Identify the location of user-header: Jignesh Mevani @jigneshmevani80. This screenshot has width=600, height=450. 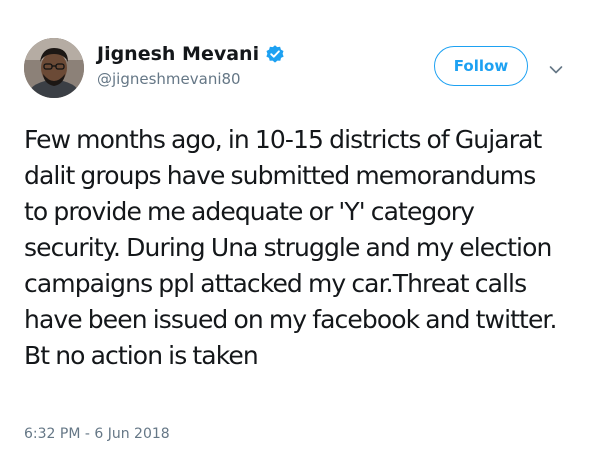
(191, 64).